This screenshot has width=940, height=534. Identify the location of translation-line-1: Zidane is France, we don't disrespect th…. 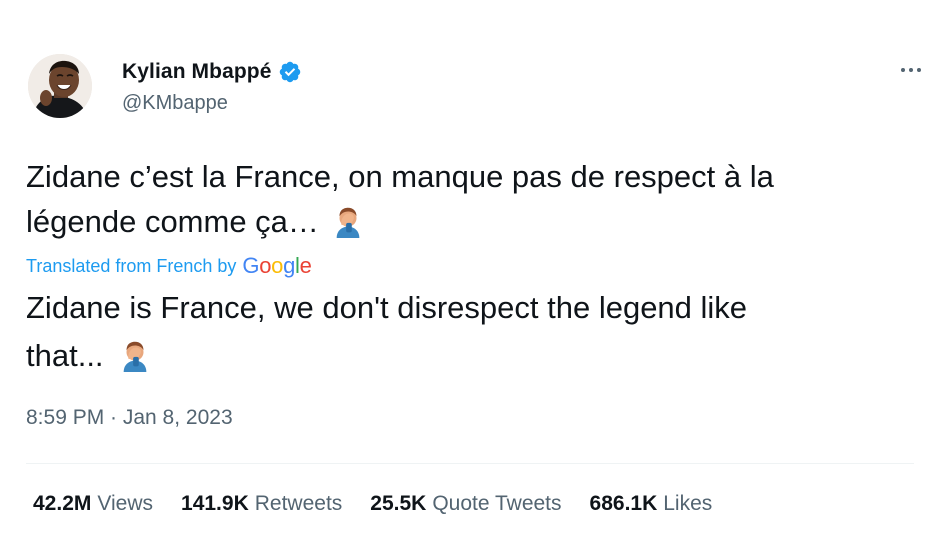
(387, 307).